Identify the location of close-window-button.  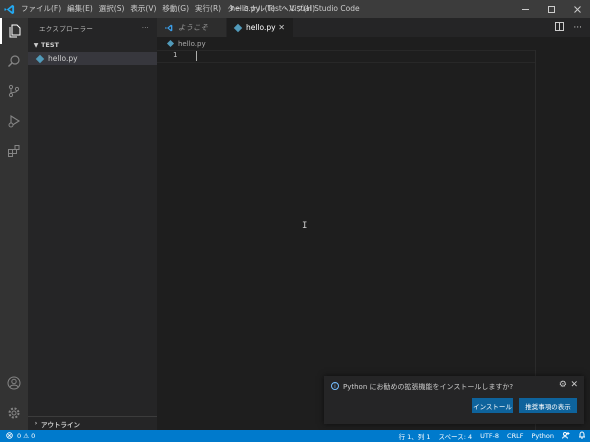
(577, 9).